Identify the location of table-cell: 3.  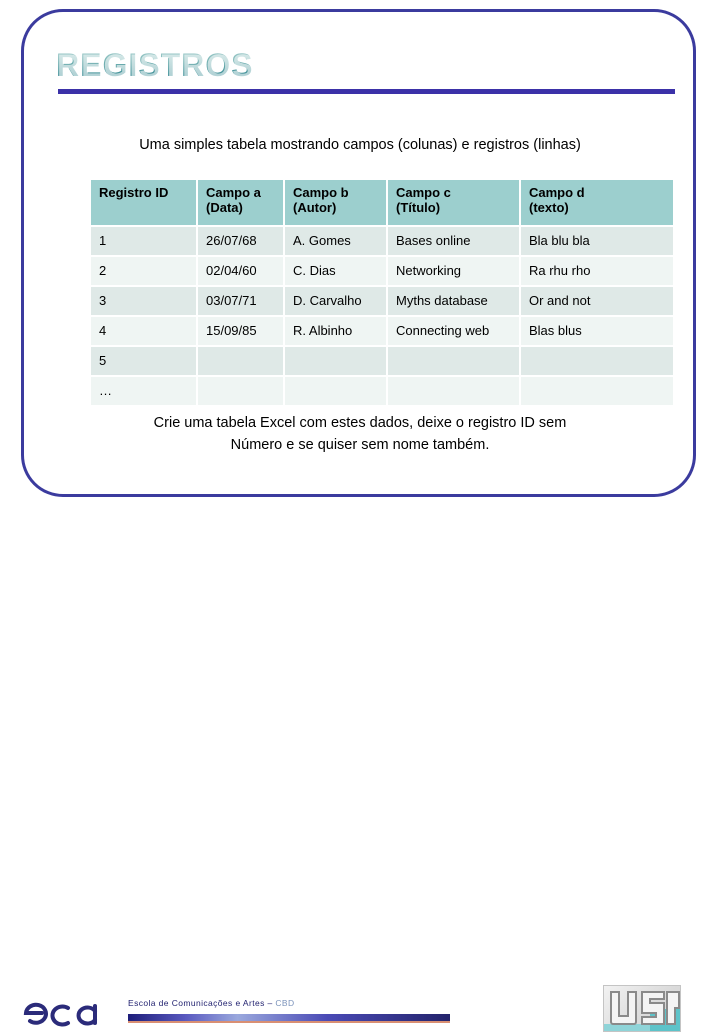
(144, 301).